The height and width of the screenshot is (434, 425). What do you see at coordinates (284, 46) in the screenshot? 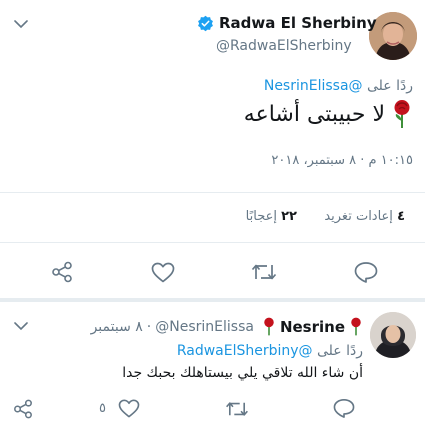
I see `author-handle: @RadwaElSherbiny` at bounding box center [284, 46].